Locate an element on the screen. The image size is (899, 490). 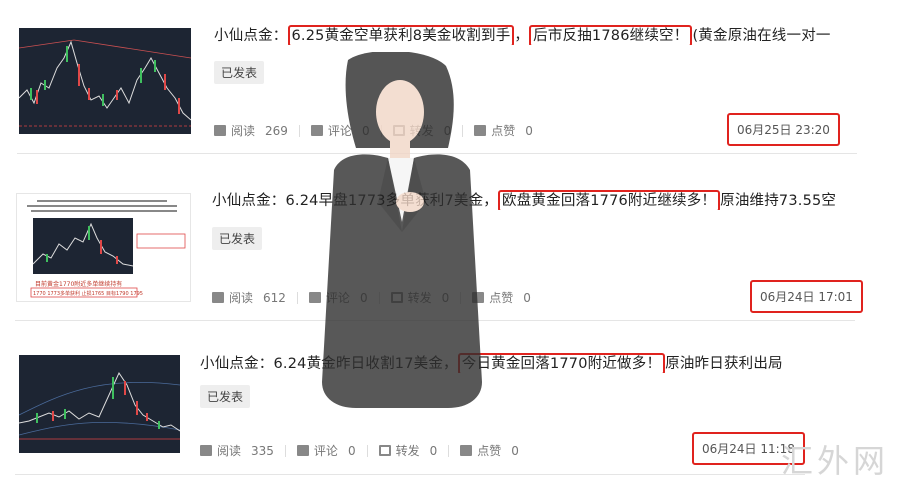
publish-date: 06月24日 17:01 is located at coordinates (806, 296).